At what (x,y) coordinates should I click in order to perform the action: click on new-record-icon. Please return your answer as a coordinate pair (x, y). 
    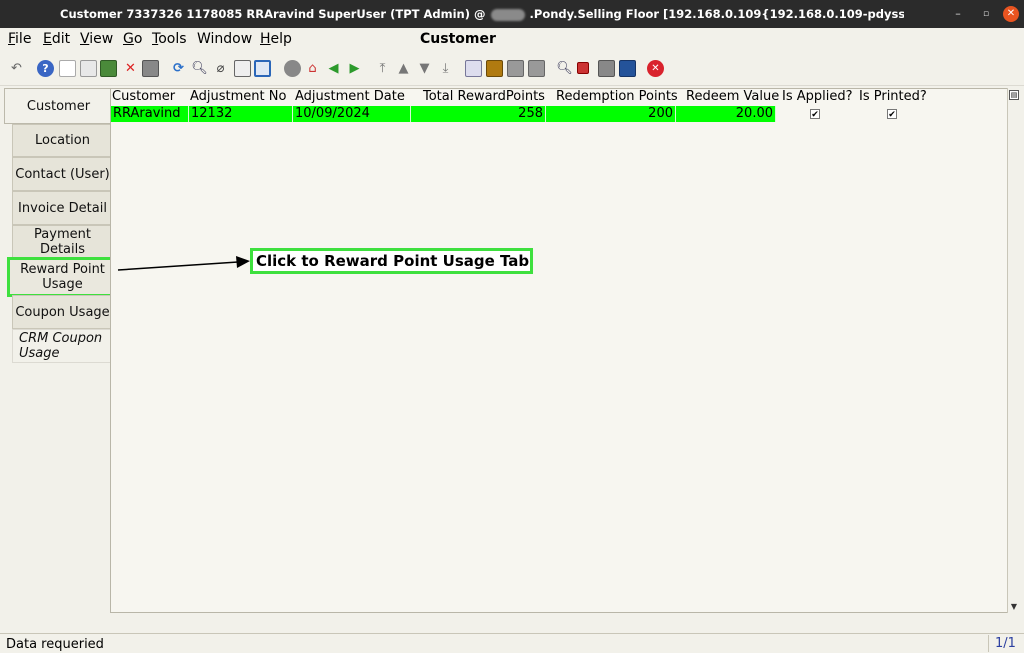
    Looking at the image, I should click on (67, 68).